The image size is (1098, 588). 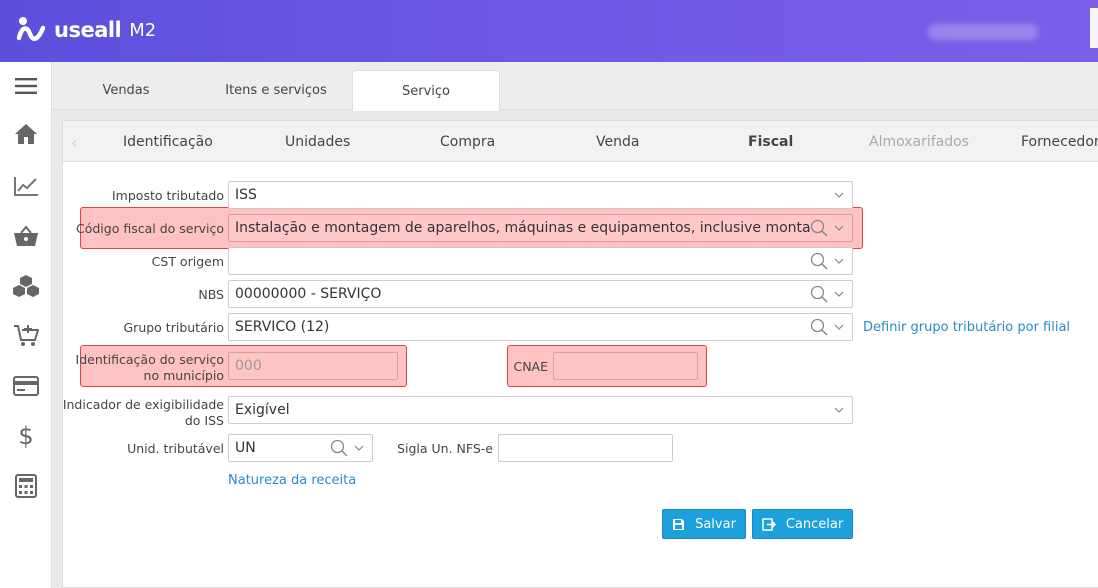 I want to click on sidebar-item-chart, so click(x=26, y=186).